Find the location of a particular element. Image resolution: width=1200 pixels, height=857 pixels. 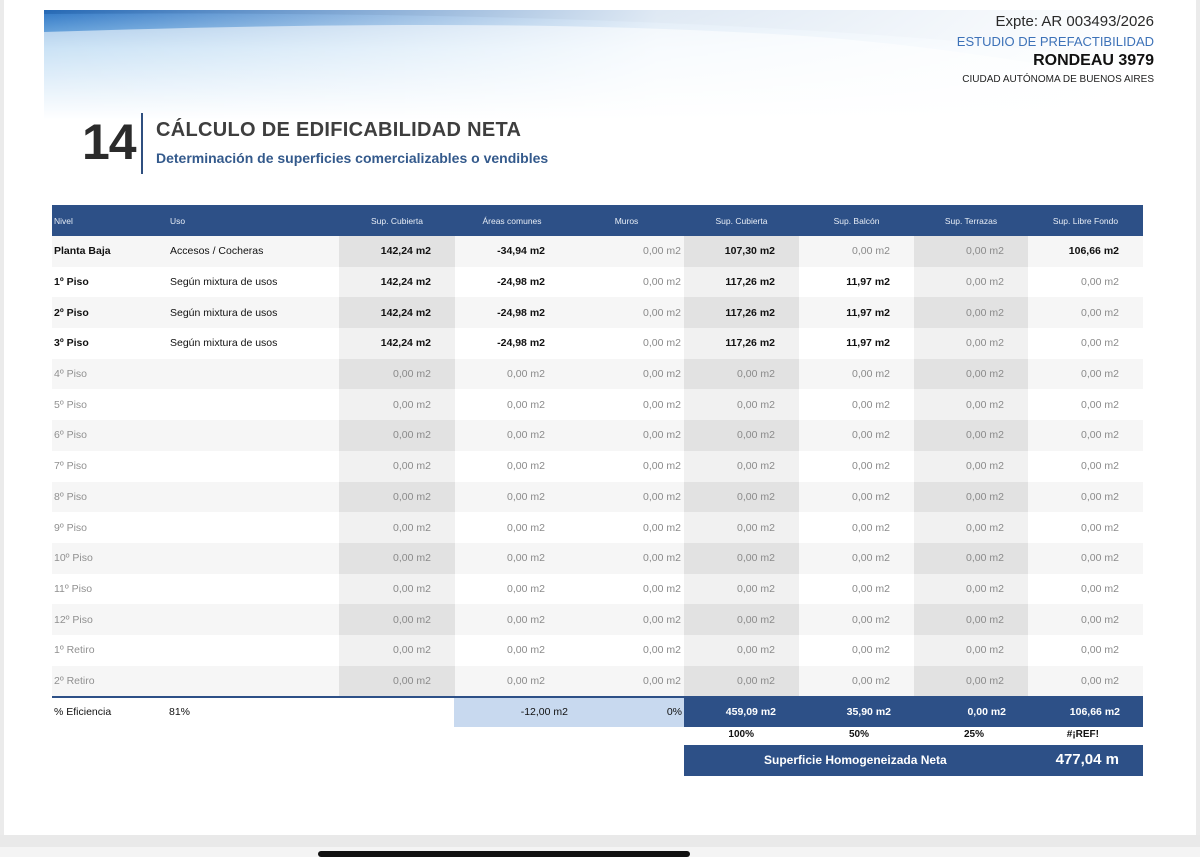

total-areas-comunes: -12,00 m2 is located at coordinates (544, 712).